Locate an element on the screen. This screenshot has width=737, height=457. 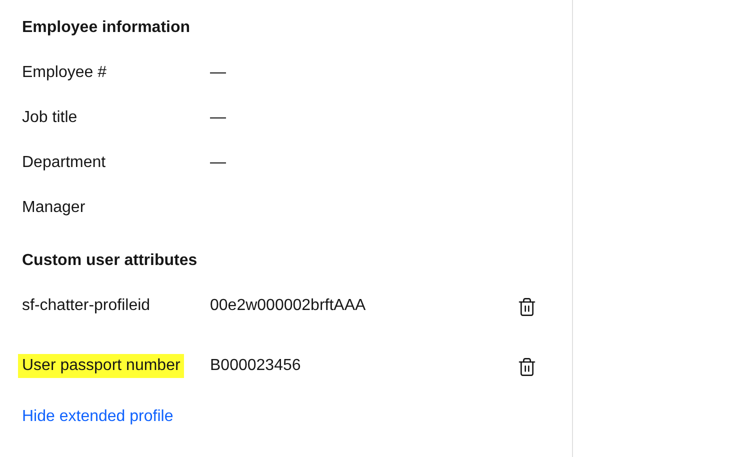
attribute-value: B000023456 is located at coordinates (256, 366).